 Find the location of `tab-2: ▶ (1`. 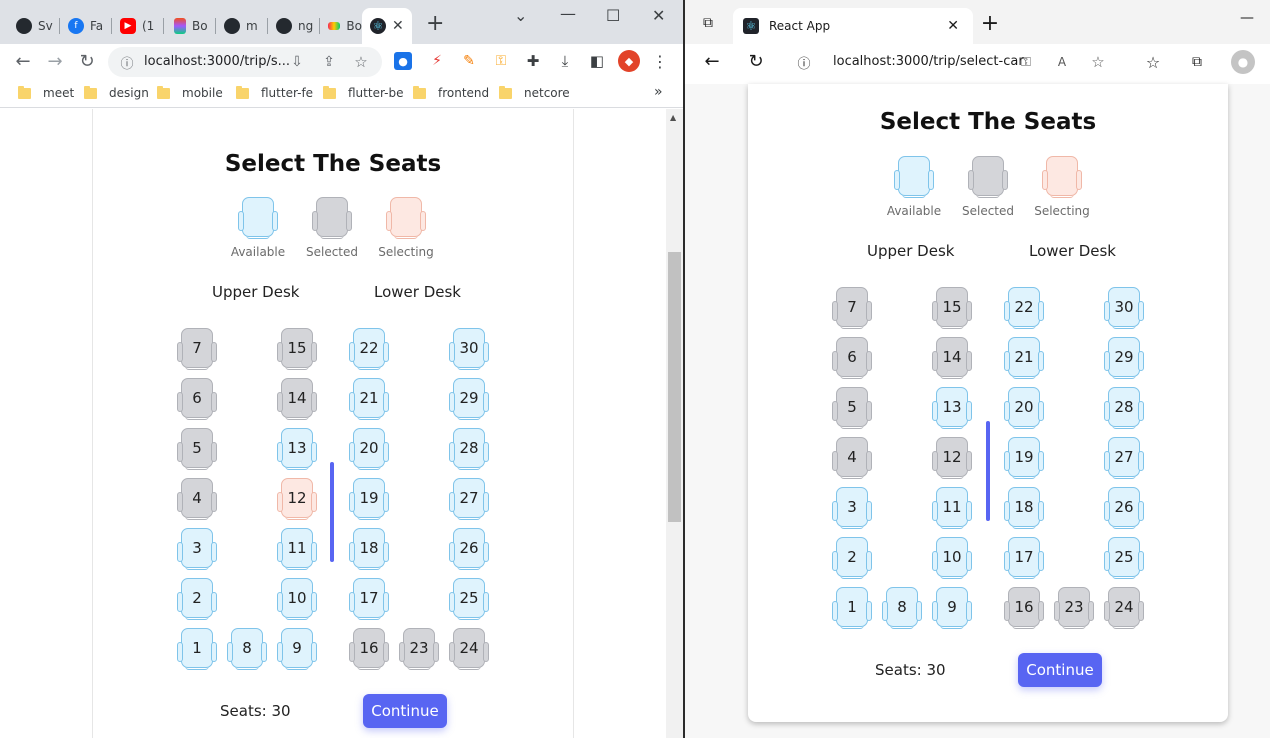

tab-2: ▶ (1 is located at coordinates (138, 26).